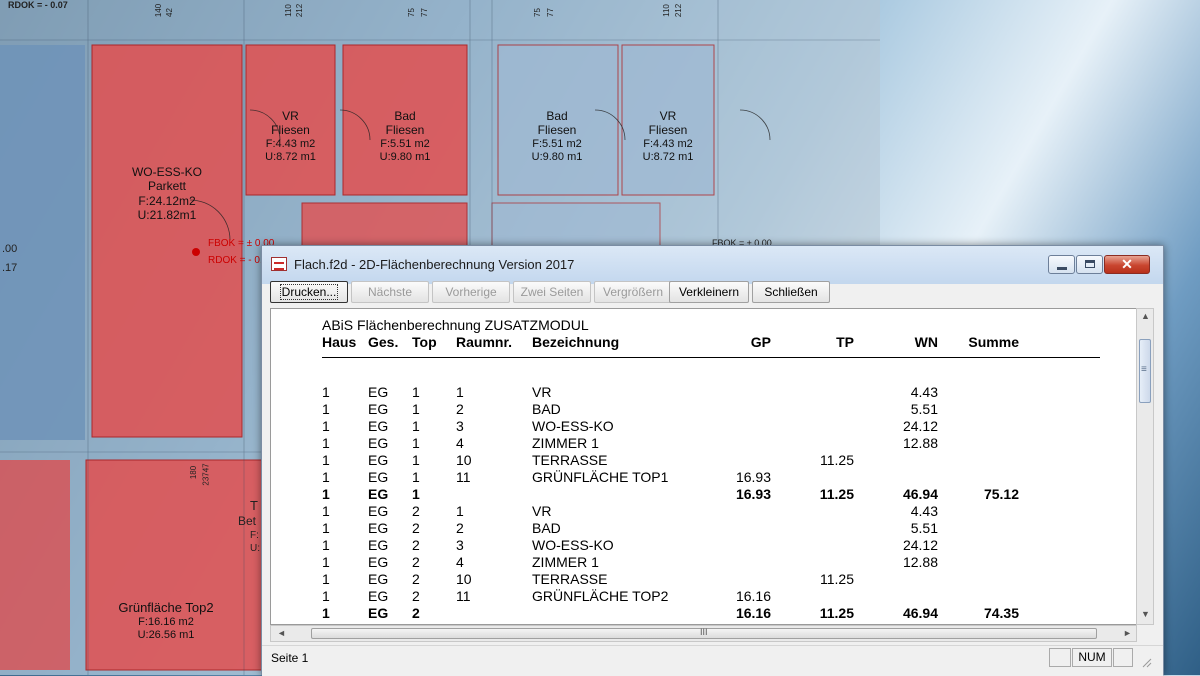 The height and width of the screenshot is (676, 1200). I want to click on column-header-wn: WN, so click(926, 342).